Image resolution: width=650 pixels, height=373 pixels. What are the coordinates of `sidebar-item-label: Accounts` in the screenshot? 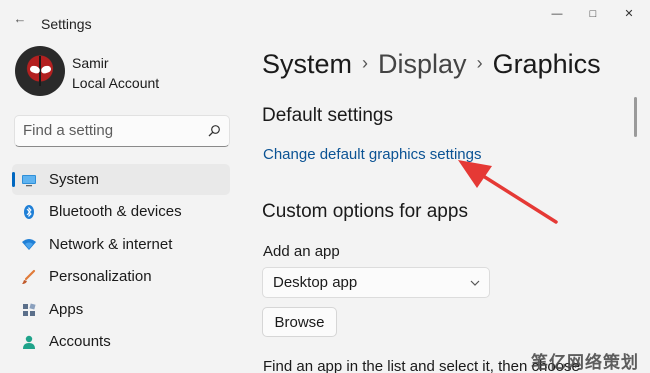 It's located at (80, 341).